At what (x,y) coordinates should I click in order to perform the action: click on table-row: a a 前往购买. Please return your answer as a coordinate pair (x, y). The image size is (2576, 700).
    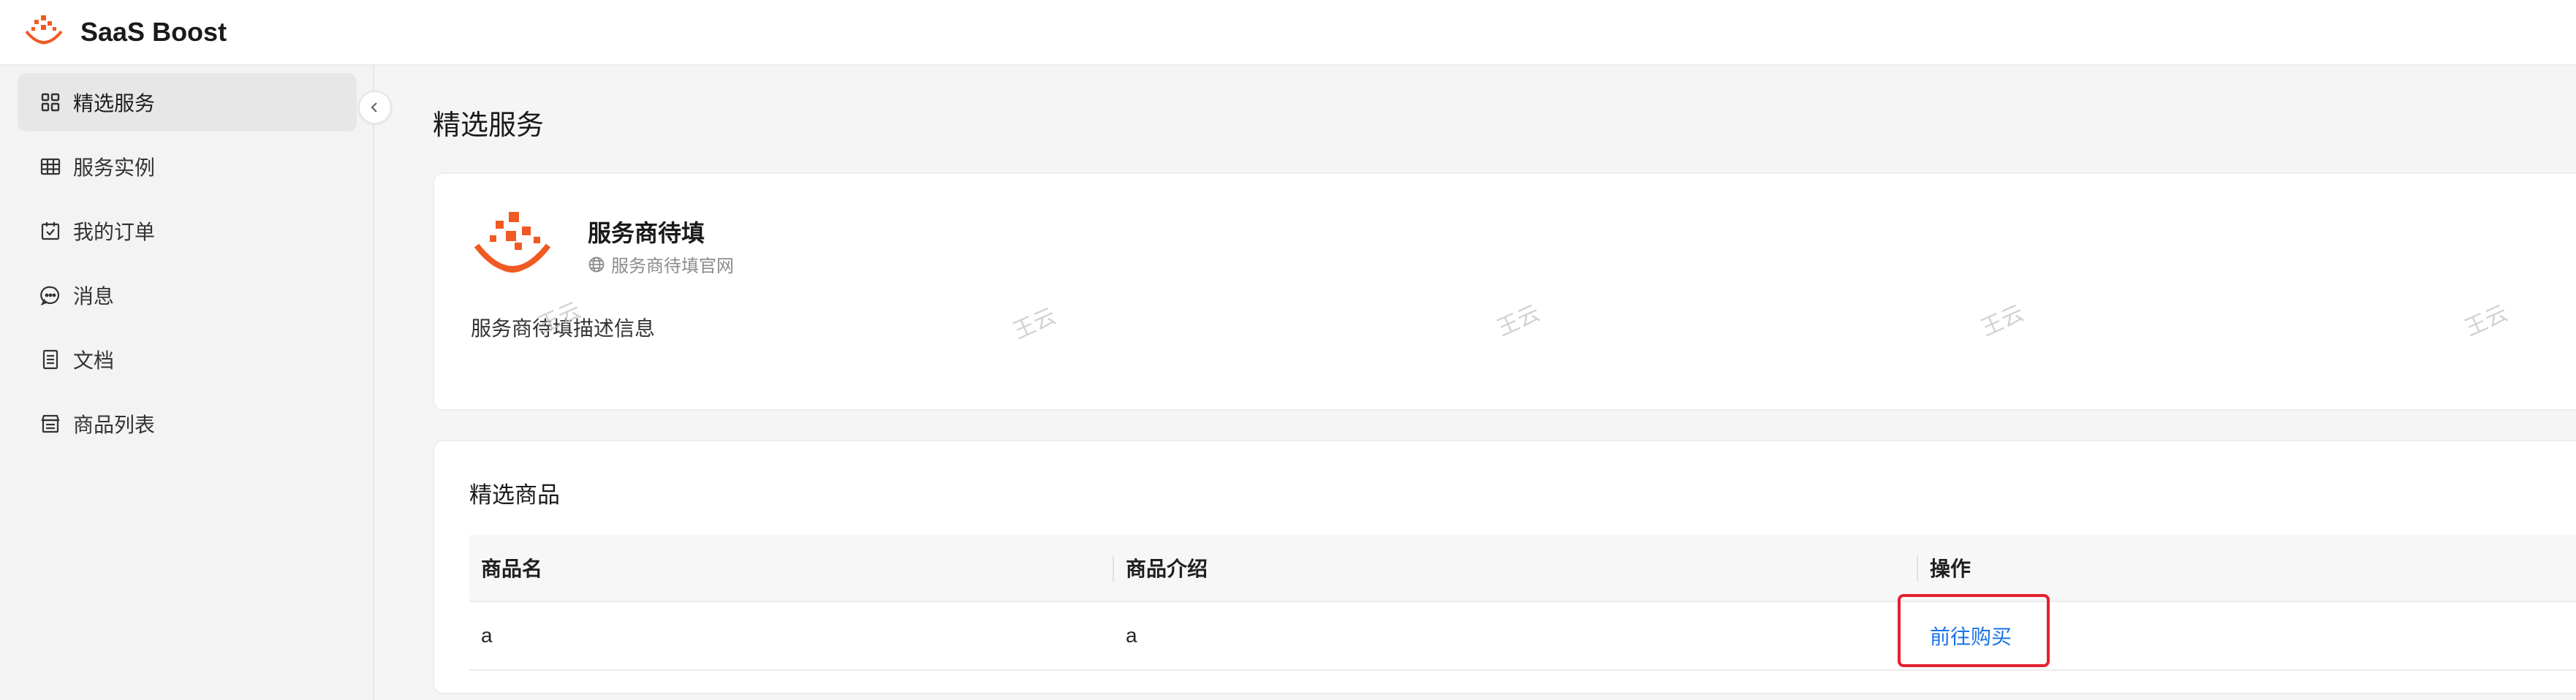
    Looking at the image, I should click on (1522, 636).